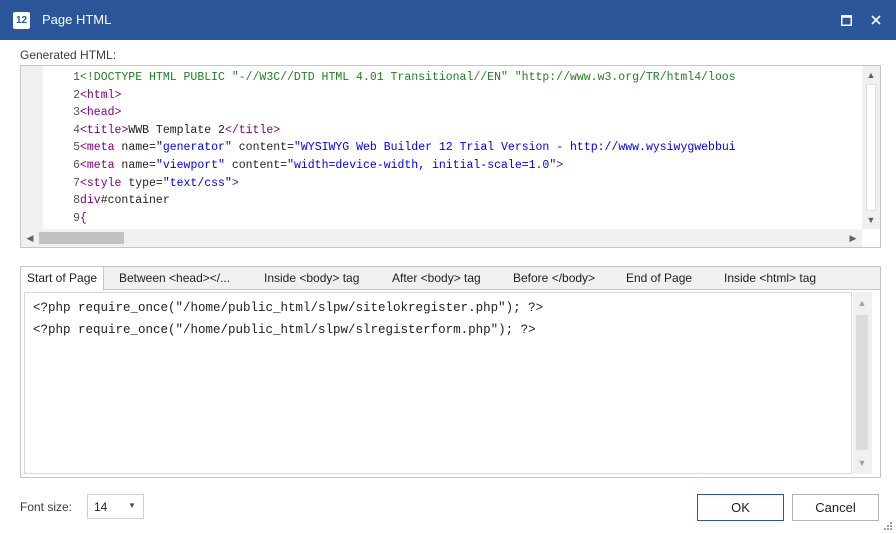  Describe the element at coordinates (115, 506) in the screenshot. I see `font-size-select: 14 ▼` at that location.